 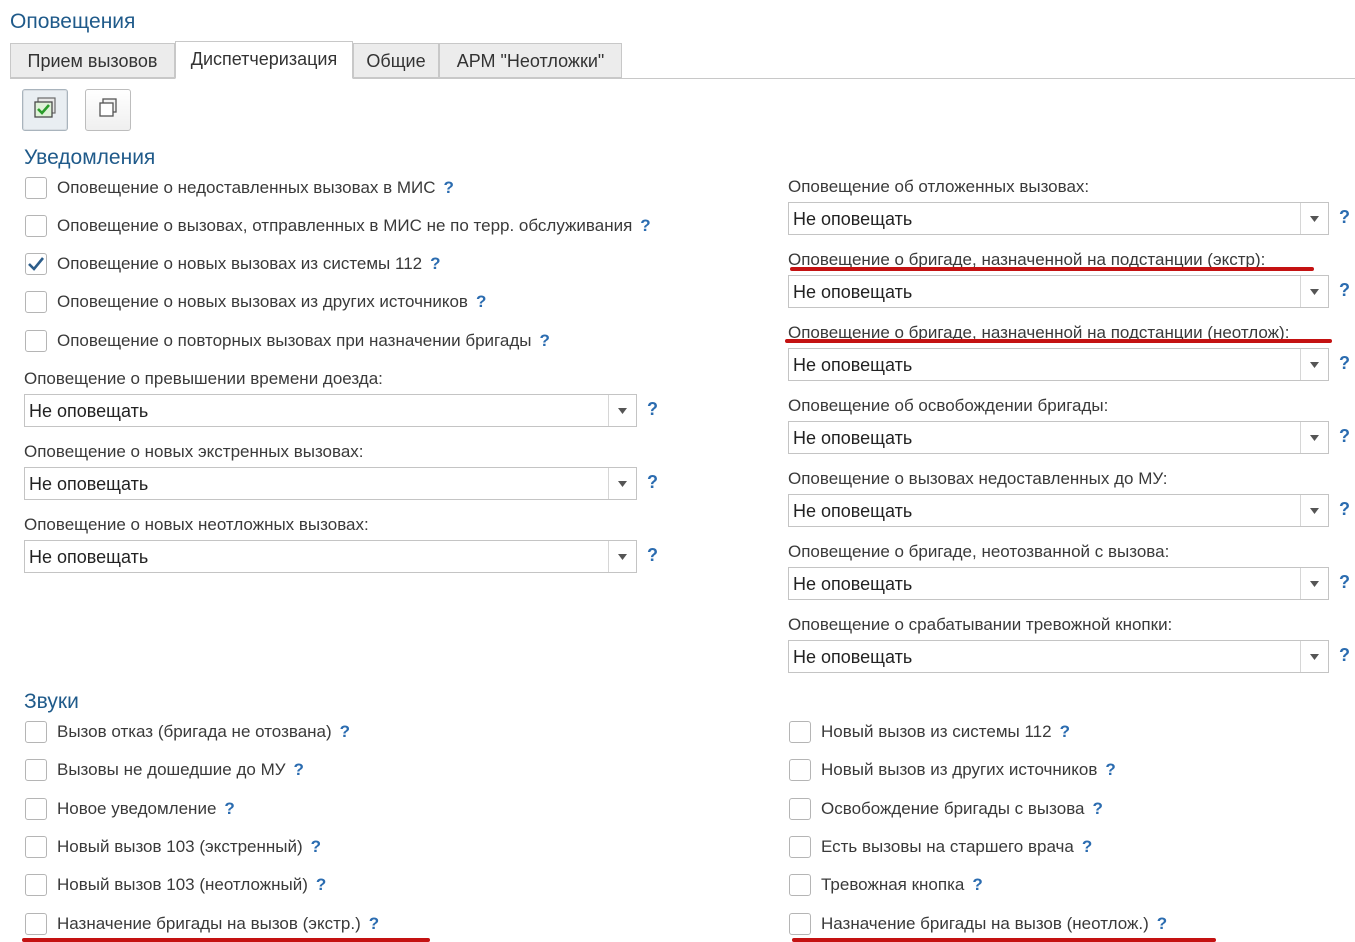 What do you see at coordinates (173, 847) in the screenshot?
I see `checkbox-row: Новый вызов 103 (экстренный)?` at bounding box center [173, 847].